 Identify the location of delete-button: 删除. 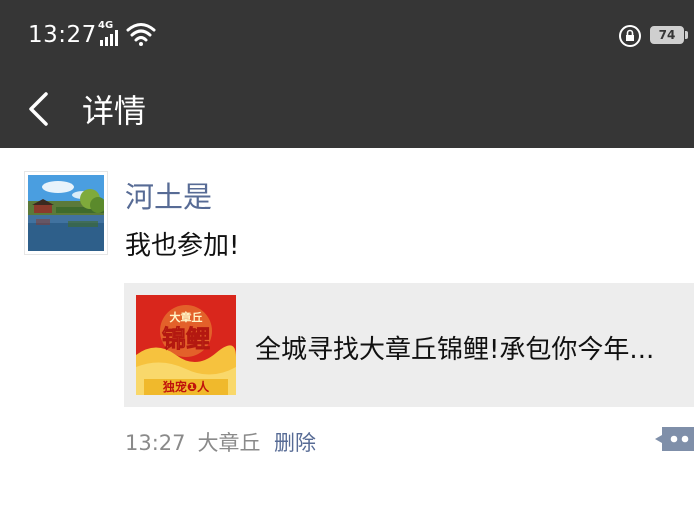
(295, 442).